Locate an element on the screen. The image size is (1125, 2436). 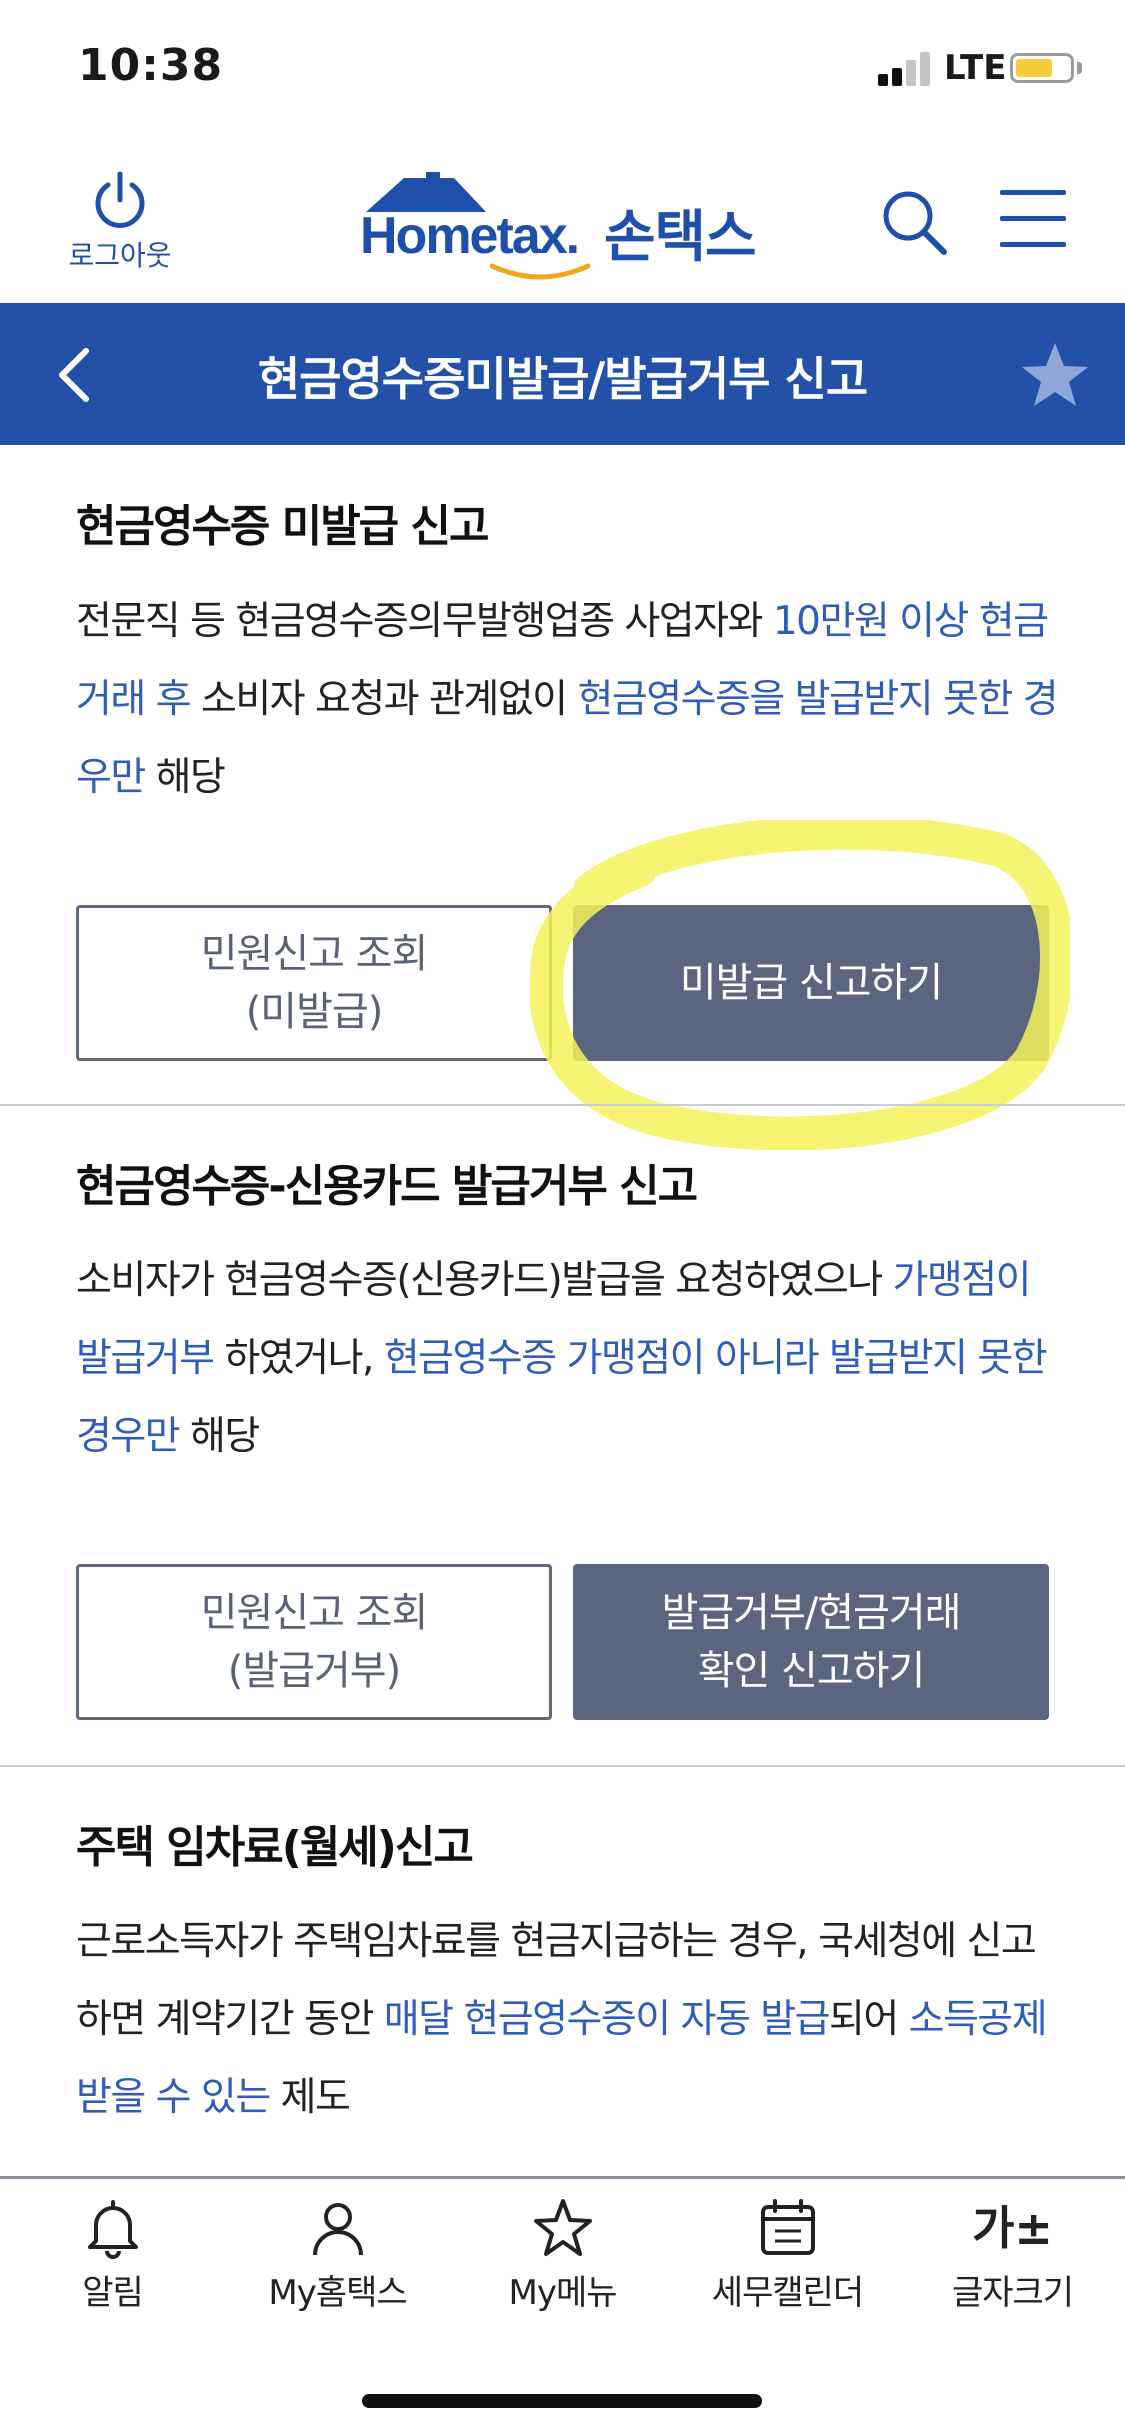
battery-tip is located at coordinates (1079, 68).